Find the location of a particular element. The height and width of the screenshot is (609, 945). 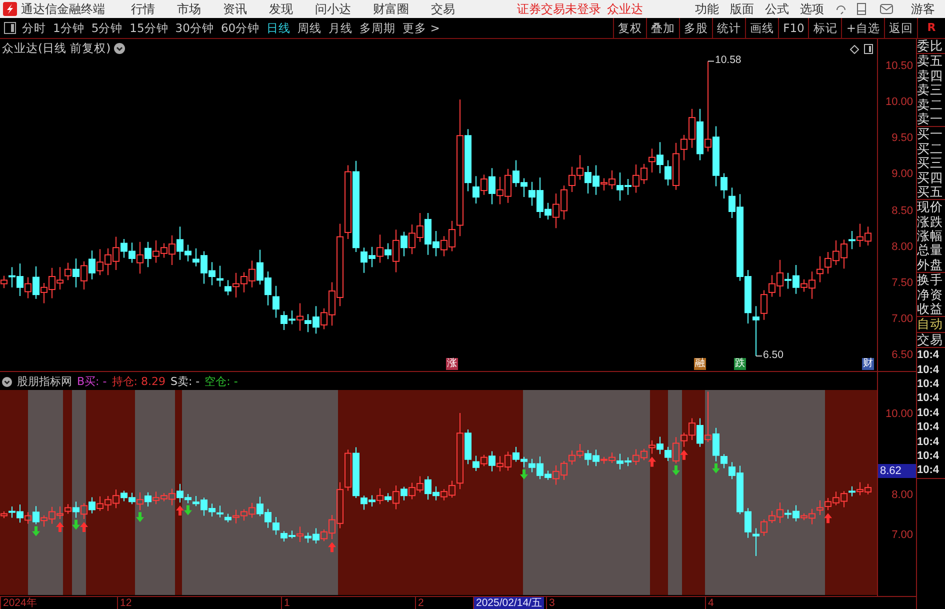

low-price-label: 6.50 is located at coordinates (773, 355).